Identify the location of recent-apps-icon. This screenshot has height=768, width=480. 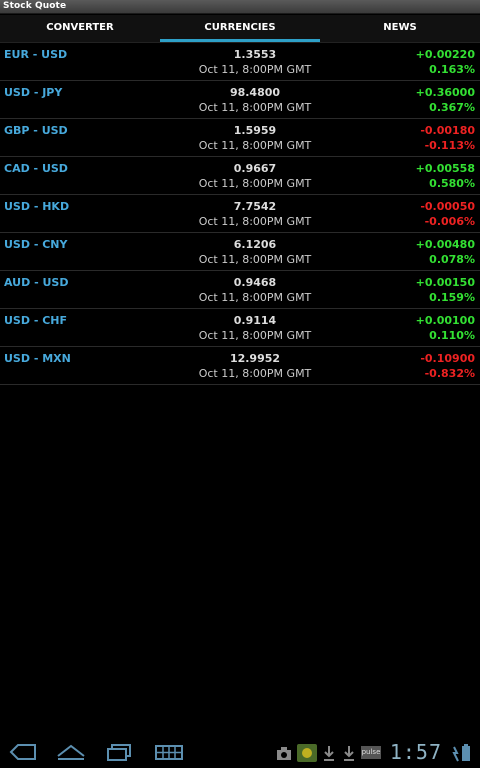
(119, 752).